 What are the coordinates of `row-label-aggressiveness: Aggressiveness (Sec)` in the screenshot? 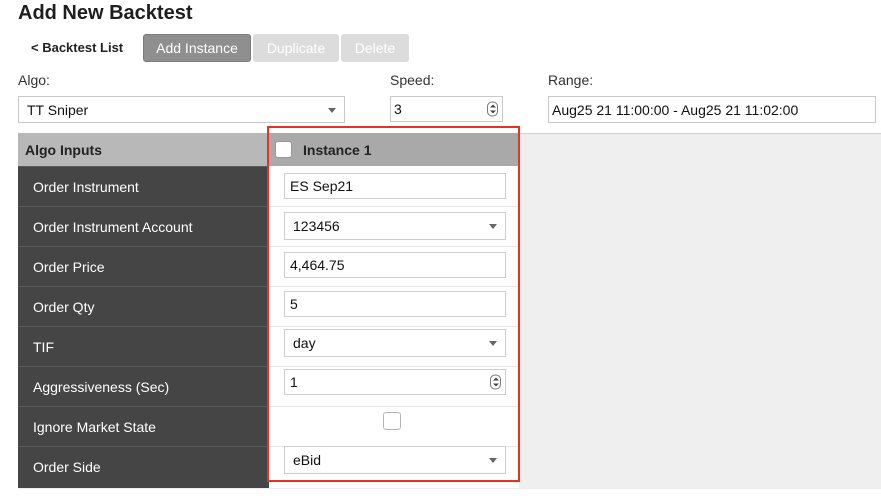 It's located at (143, 386).